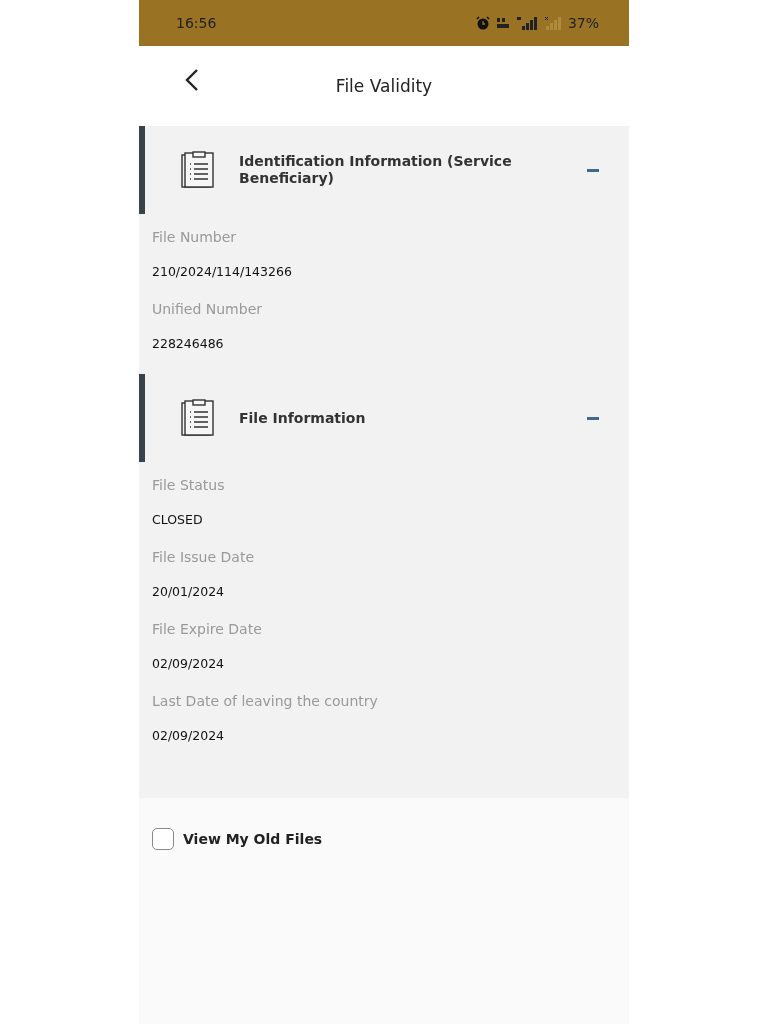  I want to click on field-value: CLOSED, so click(178, 520).